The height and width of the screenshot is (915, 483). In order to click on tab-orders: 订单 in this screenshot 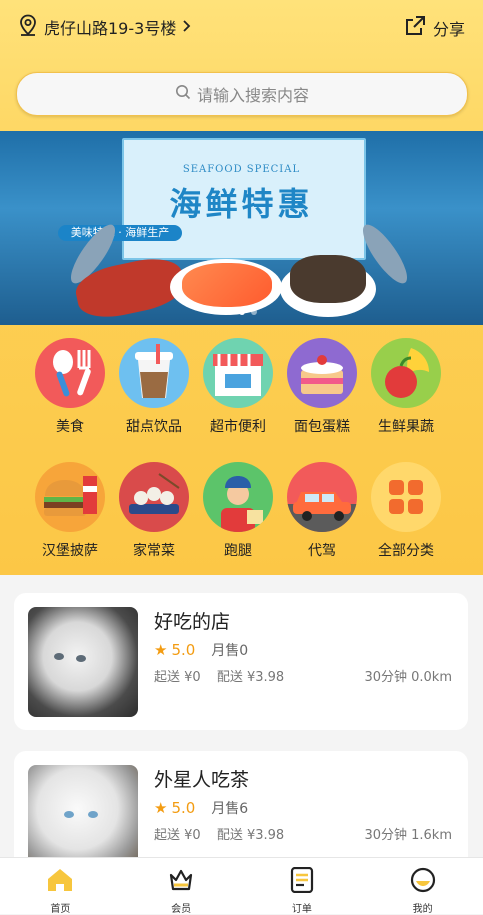, I will do `click(302, 886)`.